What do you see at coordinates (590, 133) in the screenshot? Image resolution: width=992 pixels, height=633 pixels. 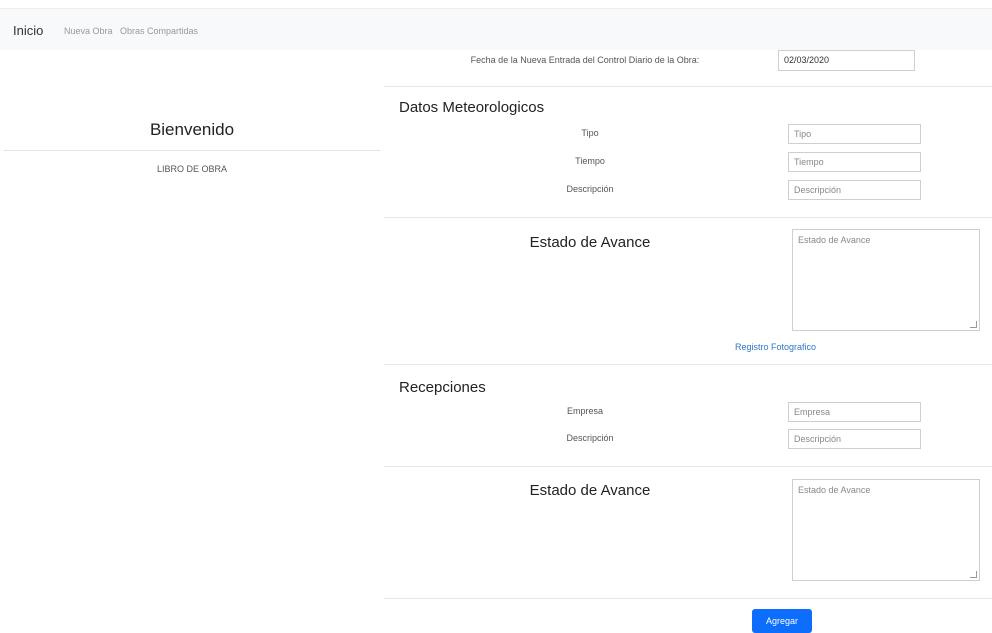 I see `tipo-label: Tipo` at bounding box center [590, 133].